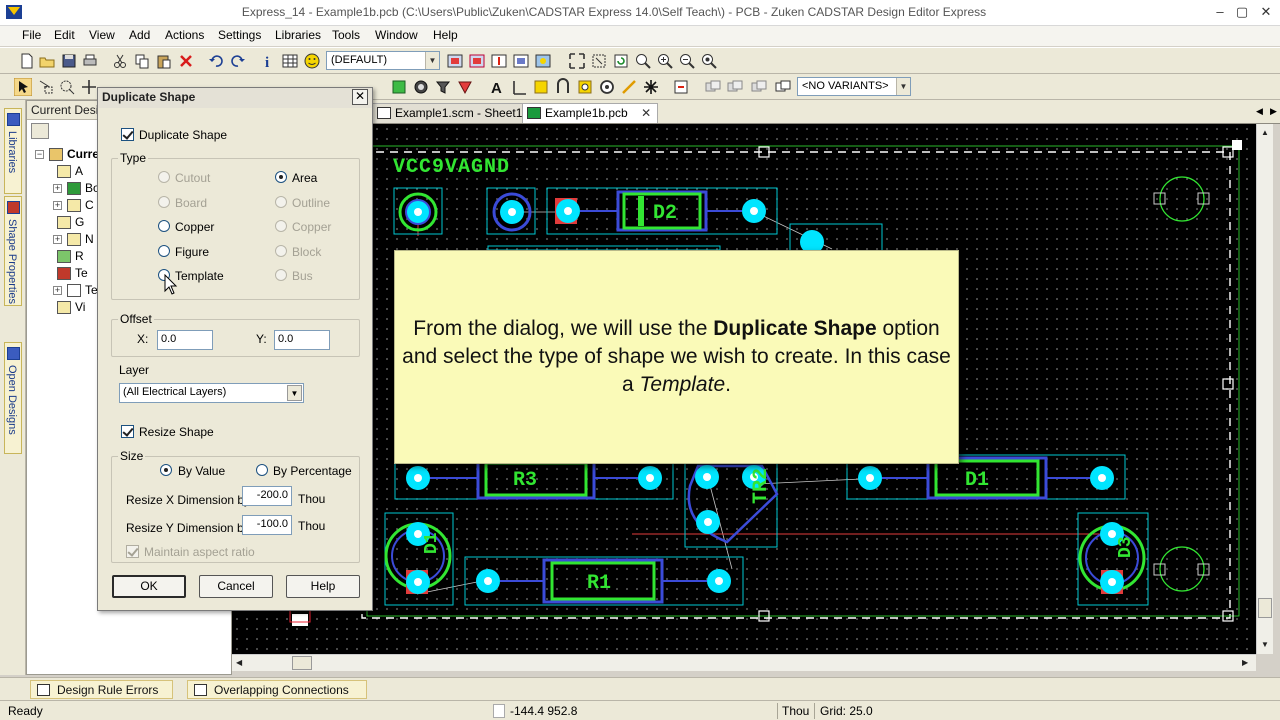  I want to click on move-icon, so click(89, 87).